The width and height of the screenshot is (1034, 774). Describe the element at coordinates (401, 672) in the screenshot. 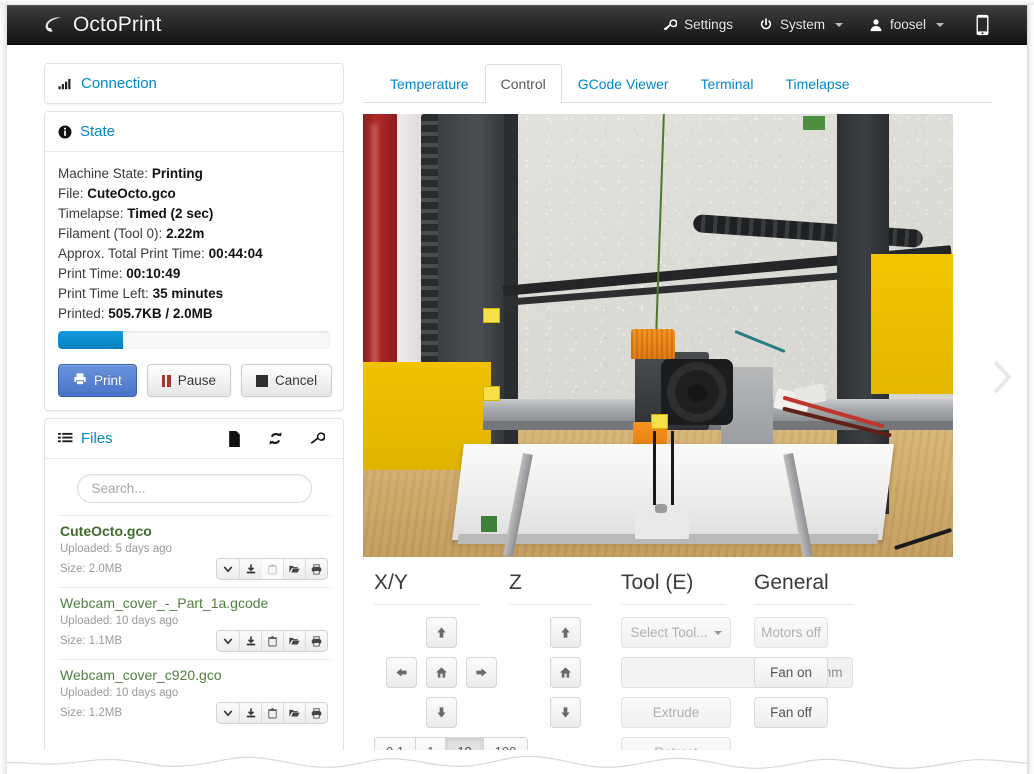

I see `jog-x-minus-button` at that location.